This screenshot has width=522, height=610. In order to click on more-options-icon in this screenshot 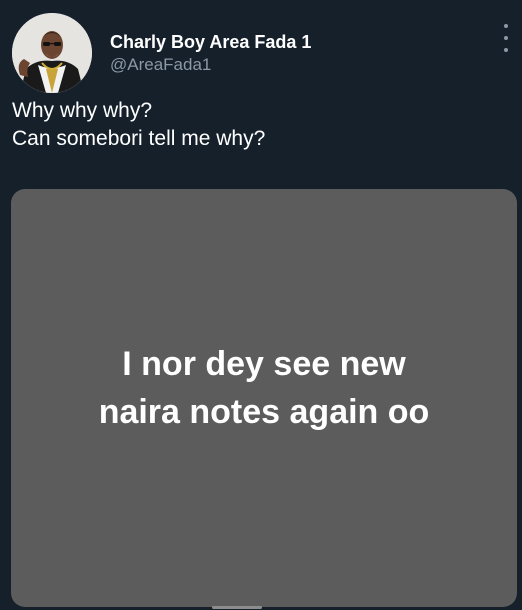, I will do `click(506, 38)`.